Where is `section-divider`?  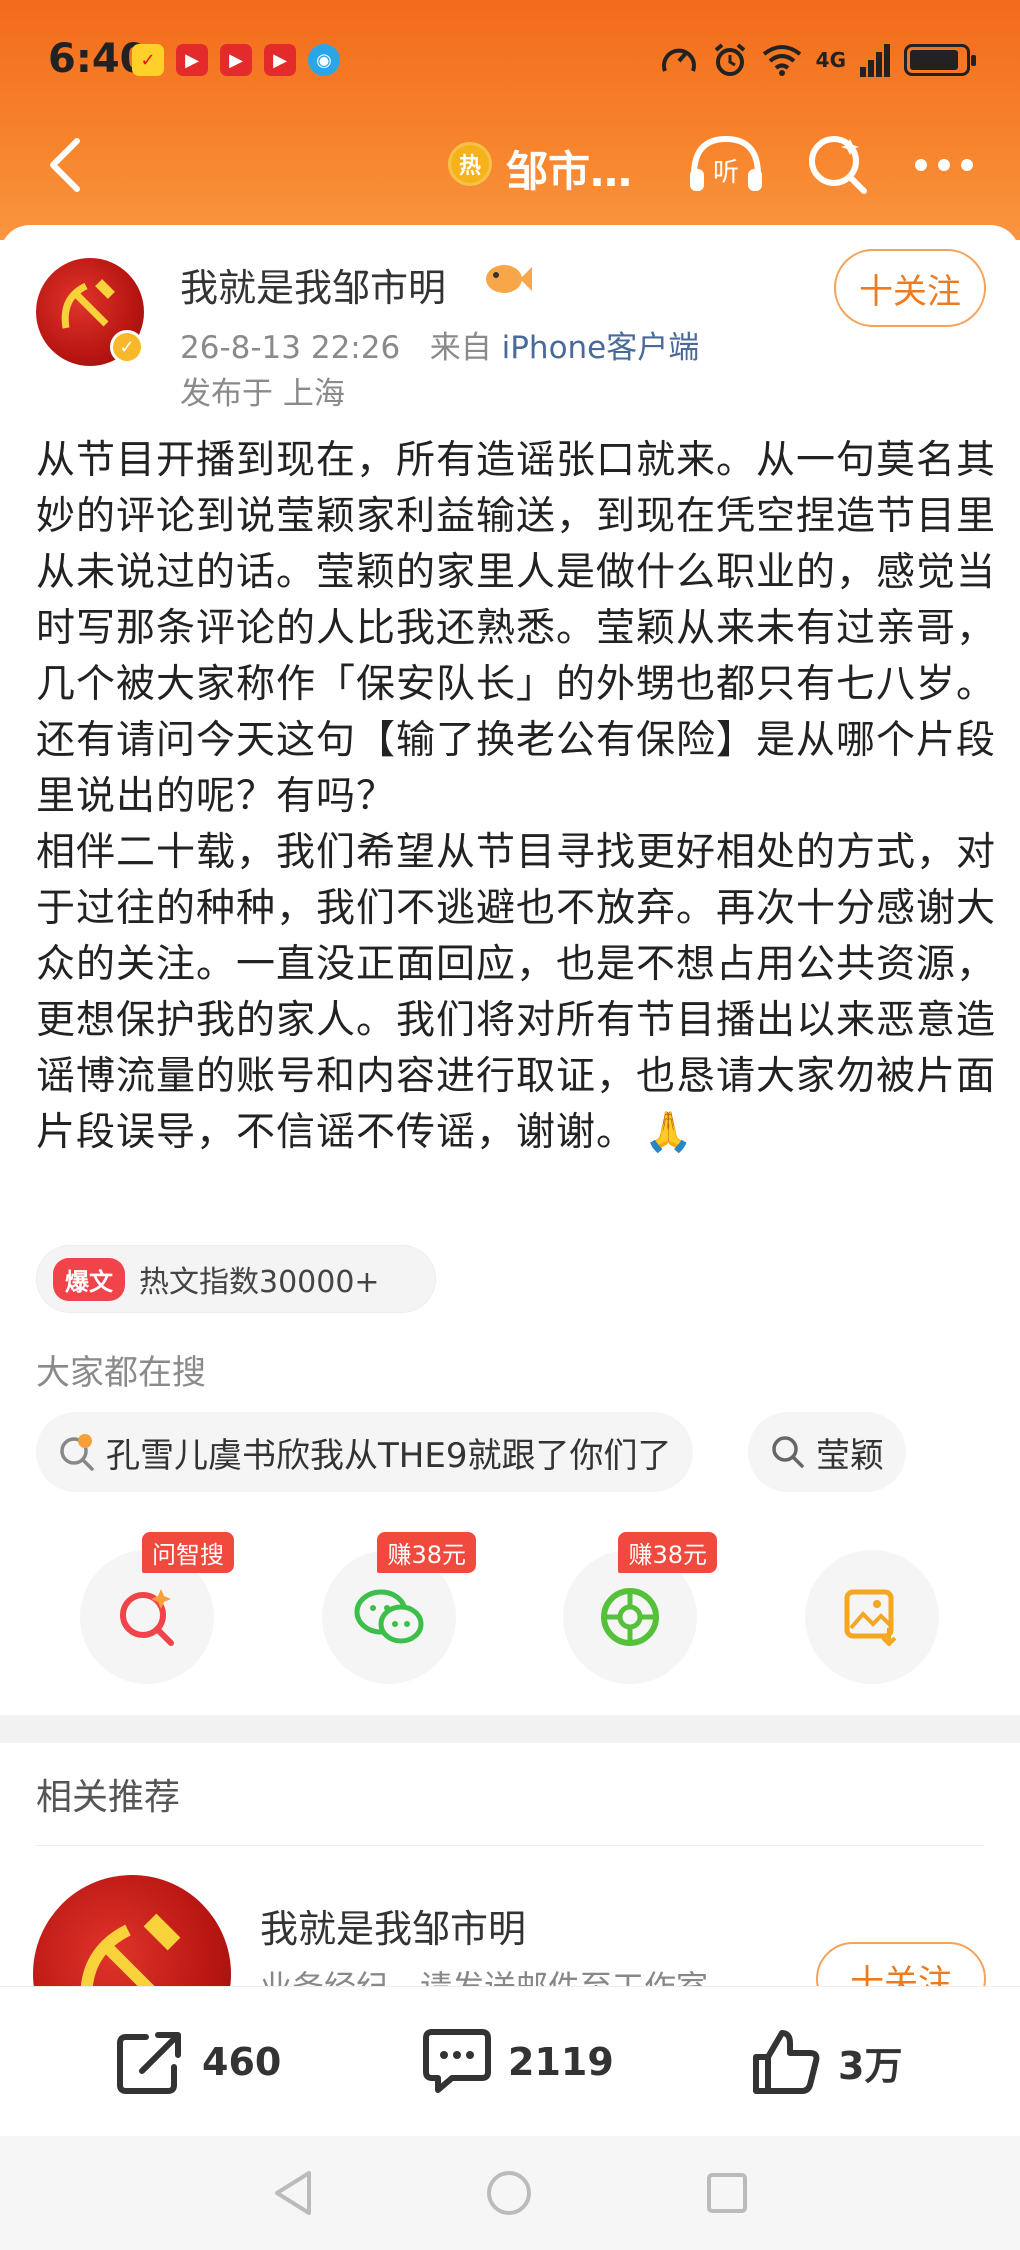 section-divider is located at coordinates (510, 1729).